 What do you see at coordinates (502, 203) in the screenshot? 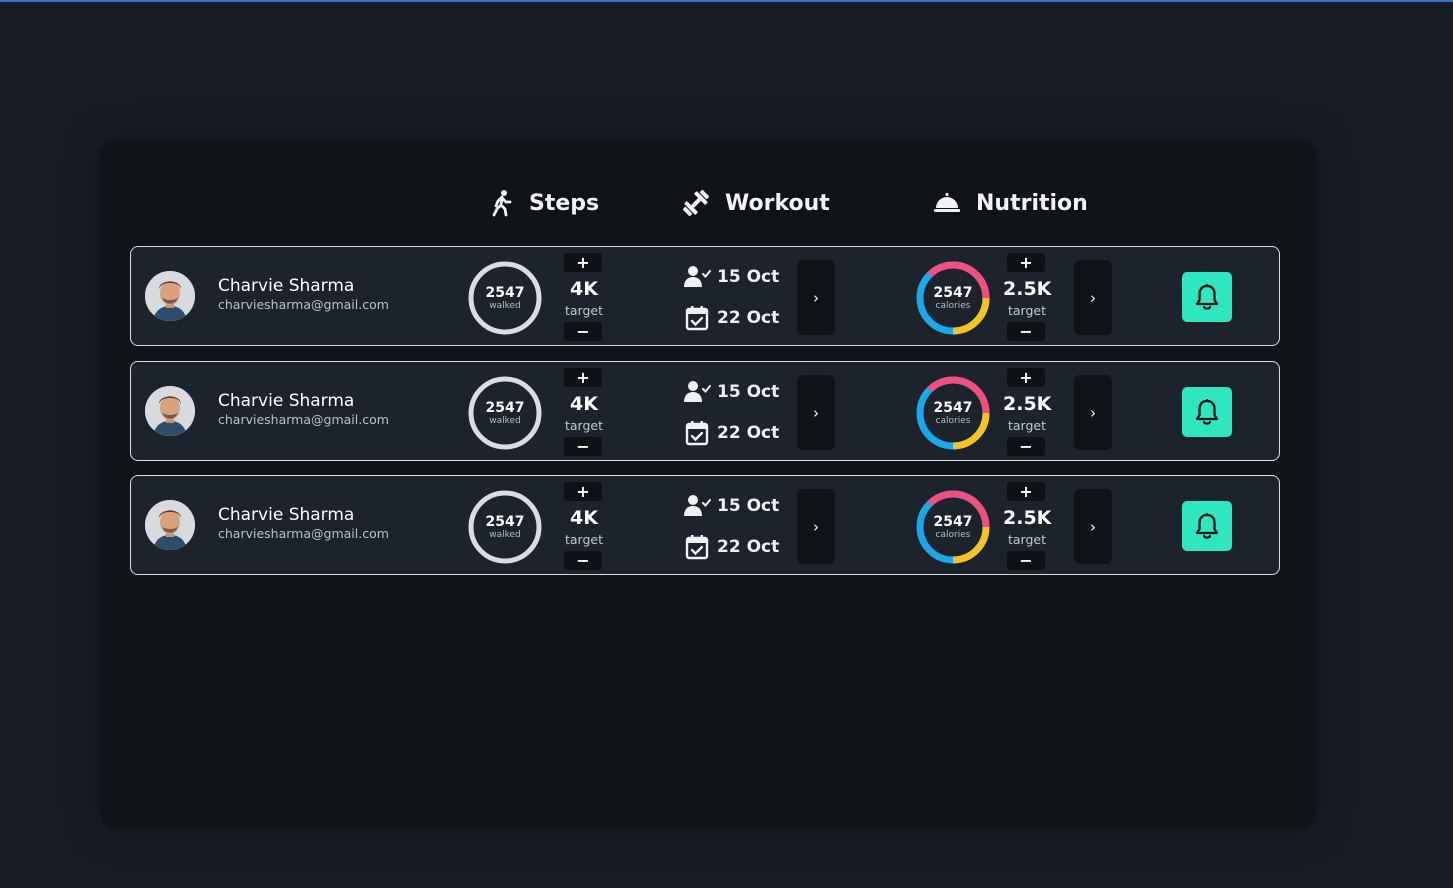
I see `walking-person-icon` at bounding box center [502, 203].